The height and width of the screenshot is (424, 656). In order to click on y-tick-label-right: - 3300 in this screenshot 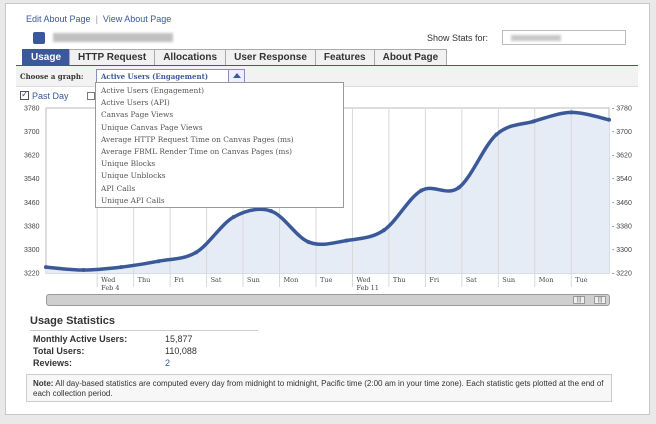, I will do `click(622, 250)`.